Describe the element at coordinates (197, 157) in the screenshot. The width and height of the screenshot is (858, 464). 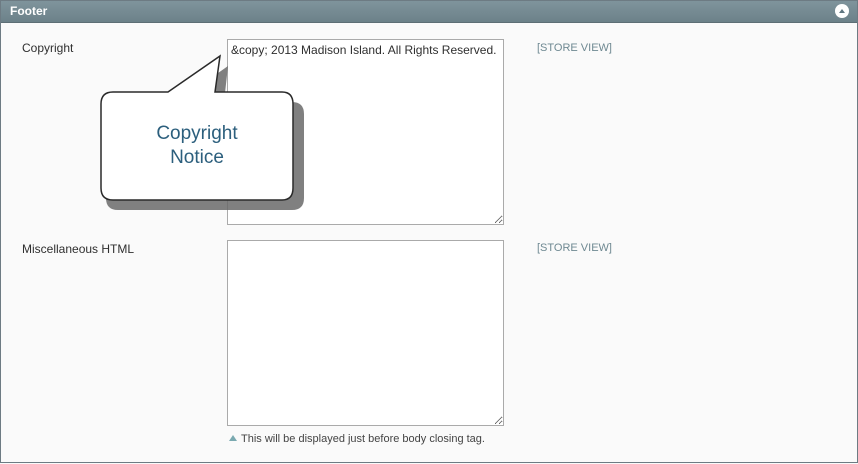
I see `callout-line-2: Notice` at that location.